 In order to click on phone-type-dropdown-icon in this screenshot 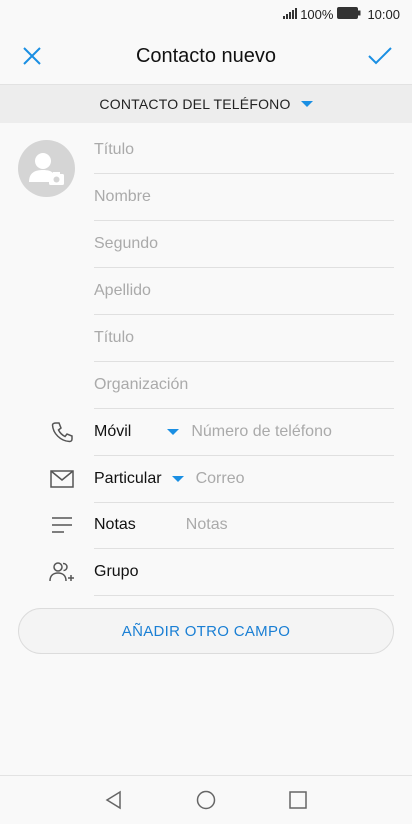, I will do `click(173, 432)`.